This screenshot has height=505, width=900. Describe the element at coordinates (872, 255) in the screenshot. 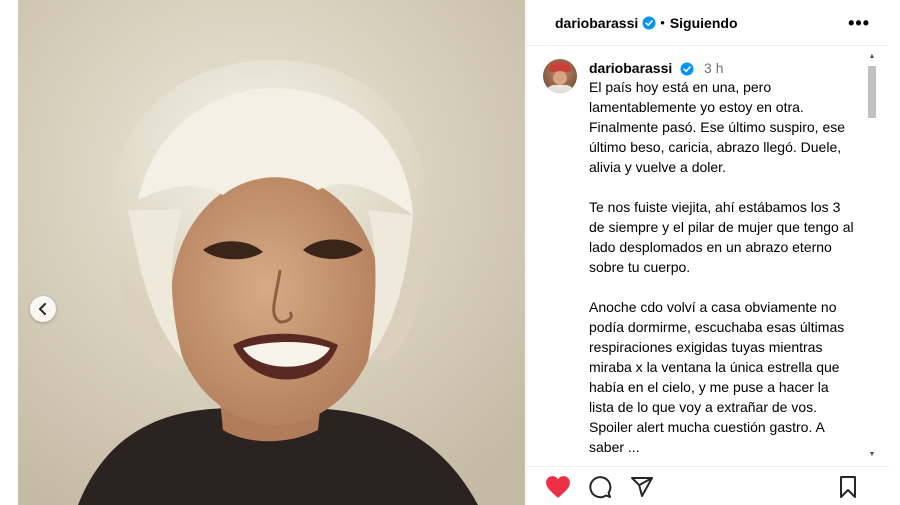

I see `comments-scrollbar: ▲ ▼` at that location.